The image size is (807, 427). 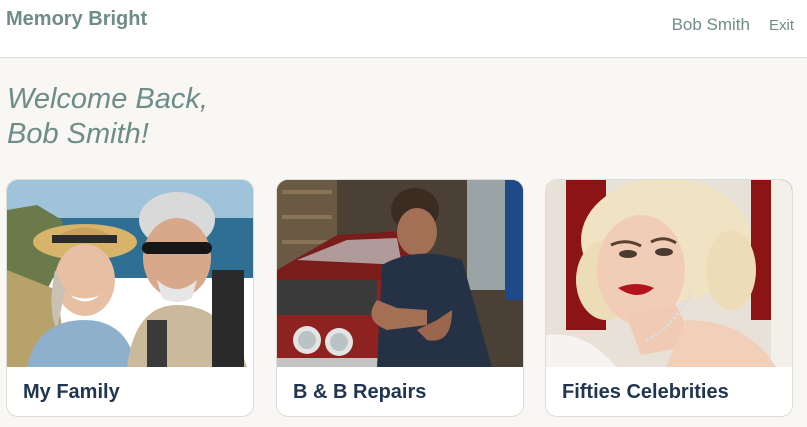 I want to click on card-title-my-family: My Family, so click(x=71, y=392).